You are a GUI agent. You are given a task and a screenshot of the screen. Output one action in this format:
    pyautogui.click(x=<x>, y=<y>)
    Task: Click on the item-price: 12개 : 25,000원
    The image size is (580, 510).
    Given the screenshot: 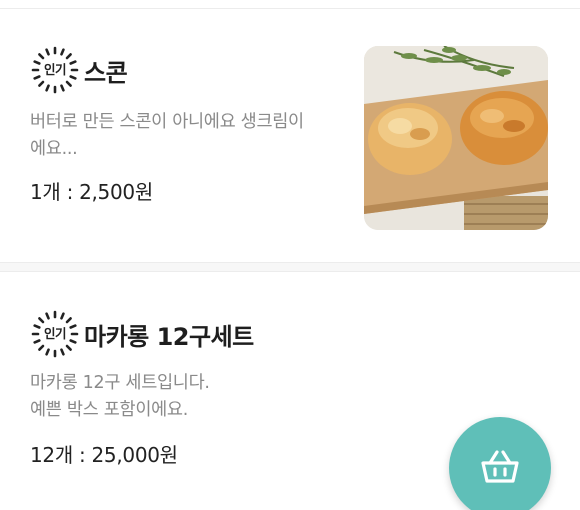 What is the action you would take?
    pyautogui.click(x=104, y=455)
    